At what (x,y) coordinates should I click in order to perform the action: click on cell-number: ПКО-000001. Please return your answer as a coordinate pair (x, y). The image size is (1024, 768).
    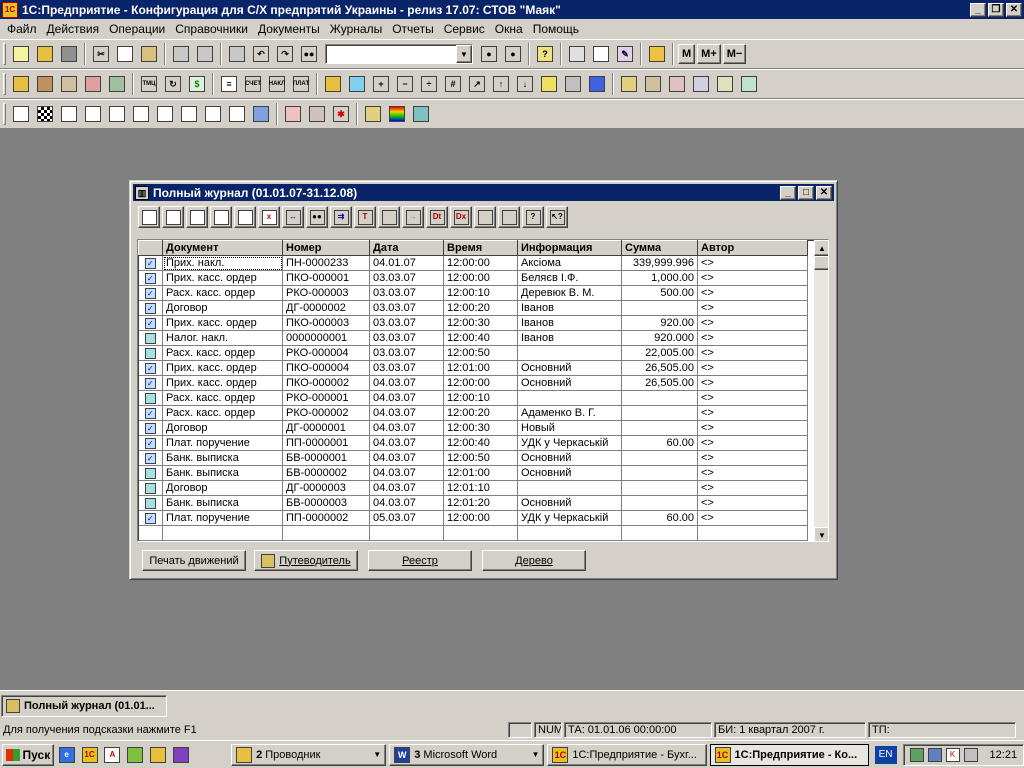
    Looking at the image, I should click on (326, 278).